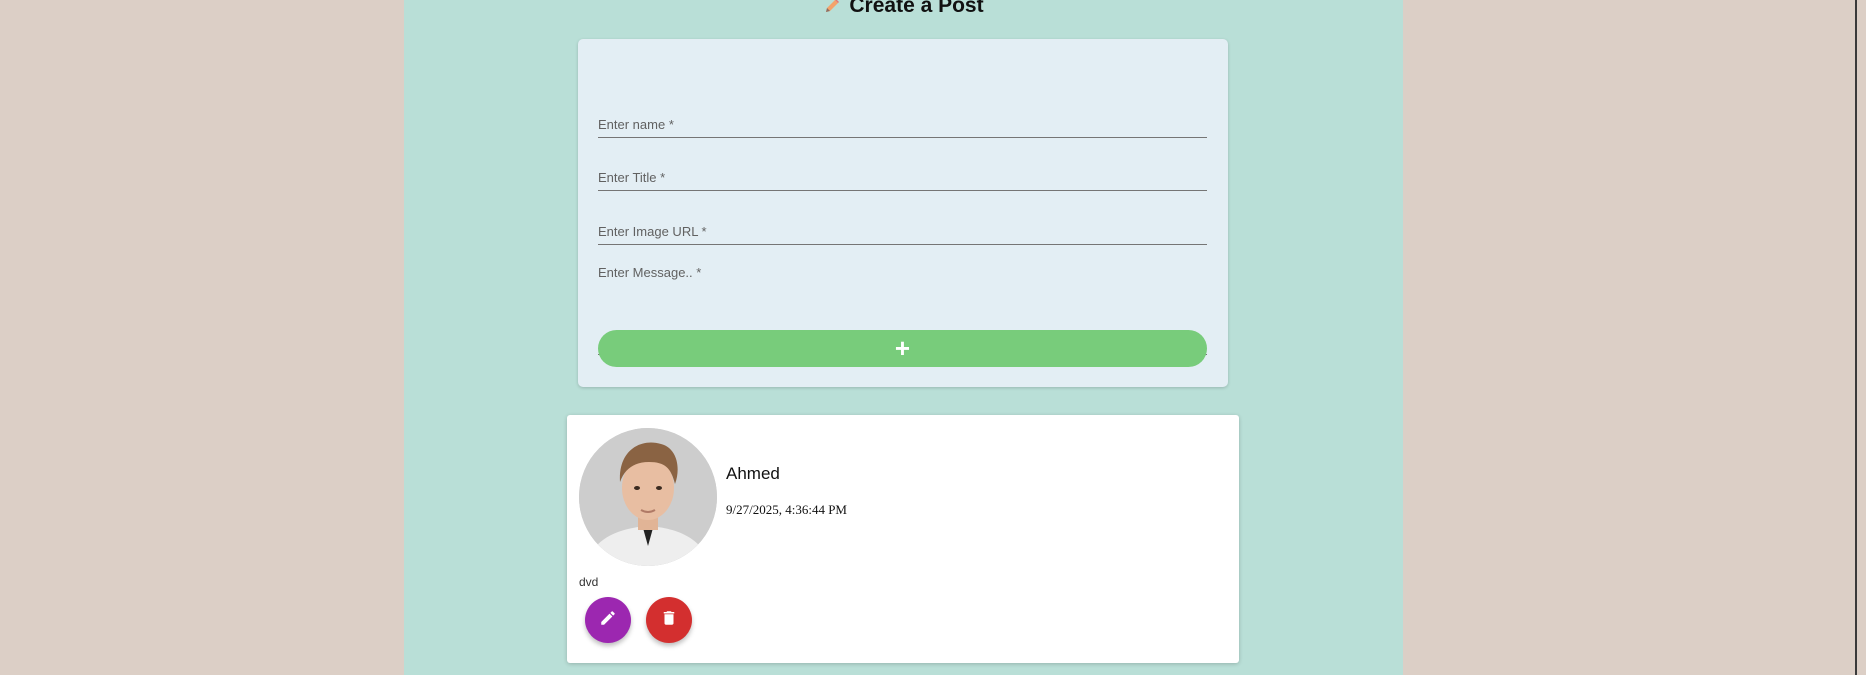  What do you see at coordinates (636, 124) in the screenshot?
I see `name-field-label: Enter name *` at bounding box center [636, 124].